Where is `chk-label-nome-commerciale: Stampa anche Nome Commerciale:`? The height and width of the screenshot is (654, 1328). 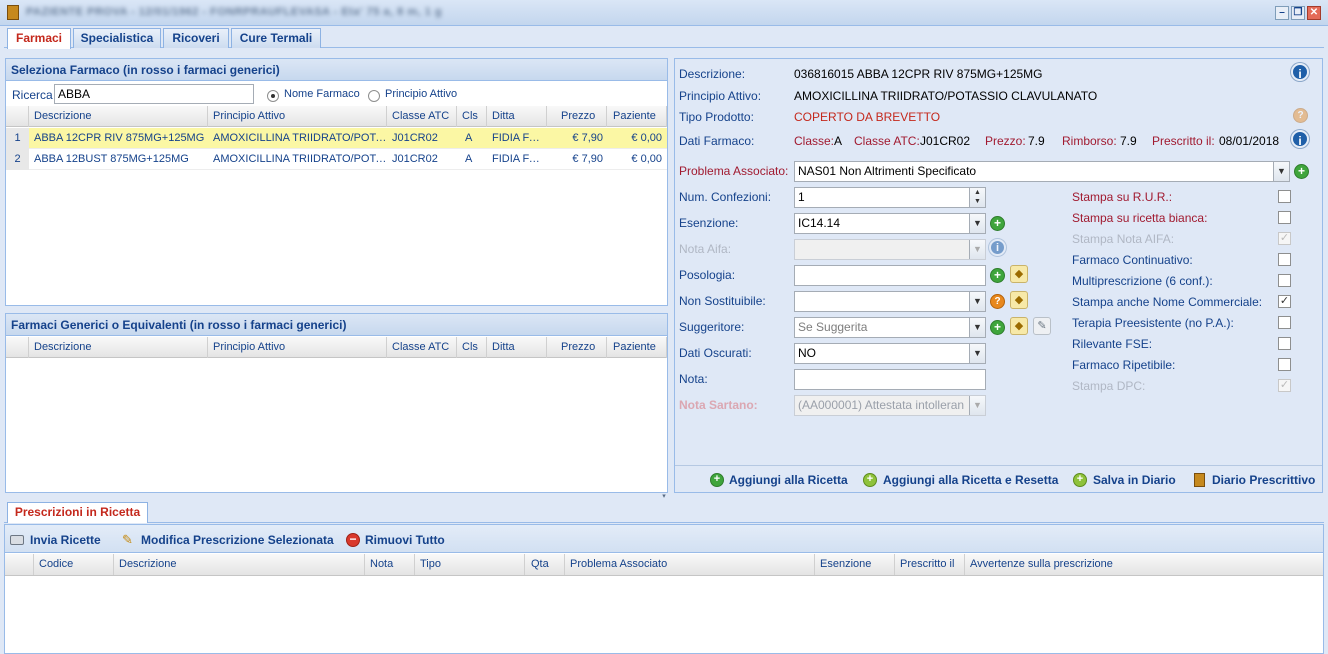
chk-label-nome-commerciale: Stampa anche Nome Commerciale: is located at coordinates (1167, 302).